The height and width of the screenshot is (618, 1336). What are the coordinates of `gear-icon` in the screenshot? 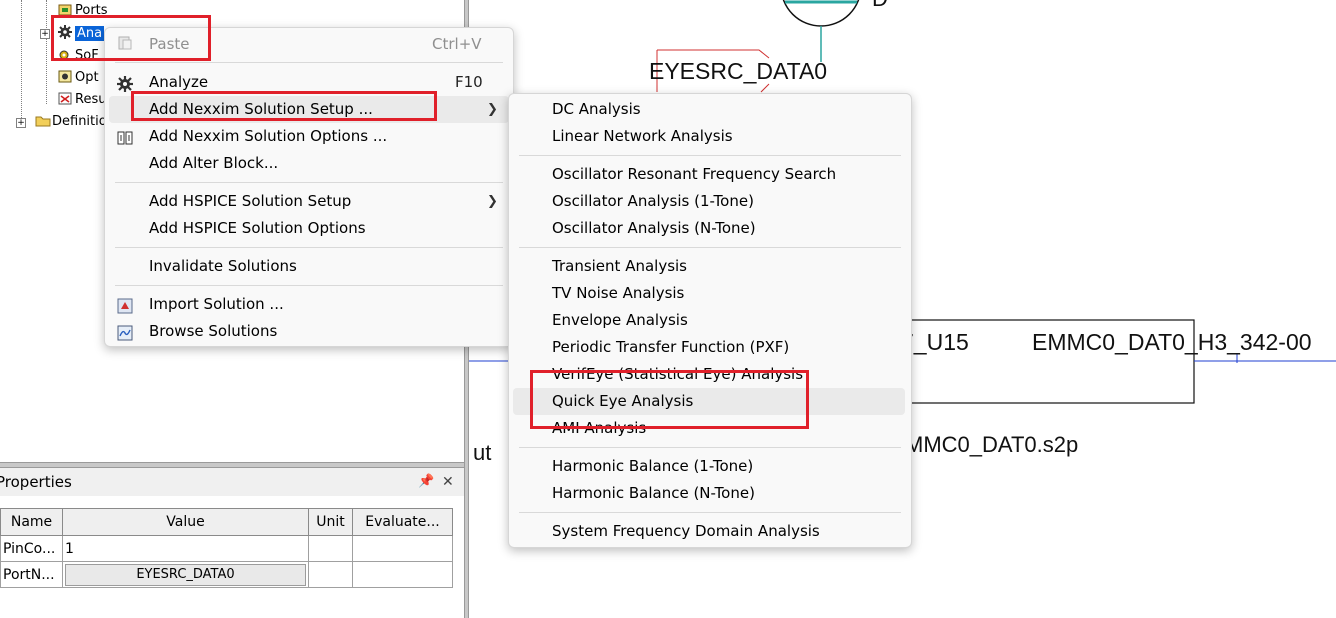 It's located at (65, 32).